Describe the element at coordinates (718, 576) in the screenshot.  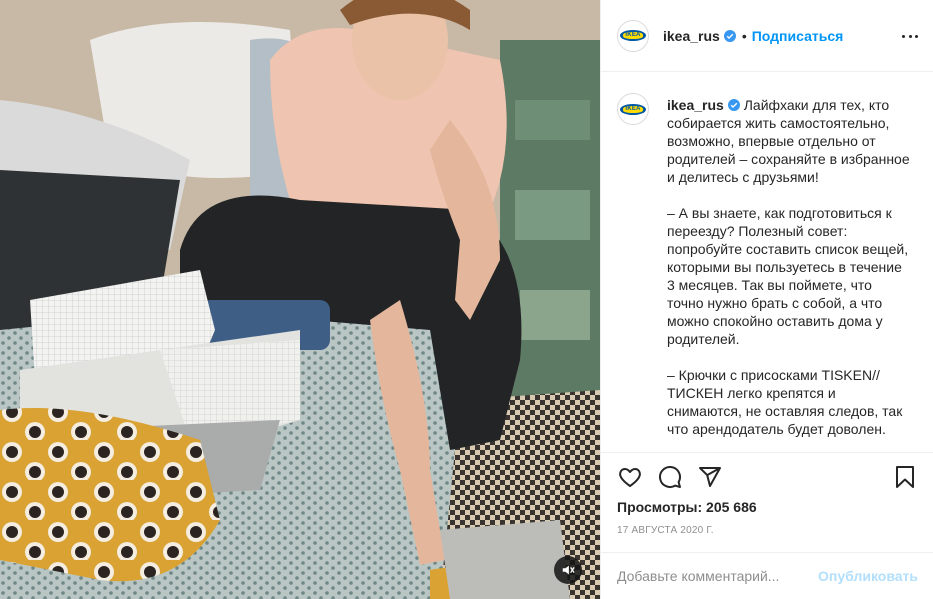
I see `comment-input` at that location.